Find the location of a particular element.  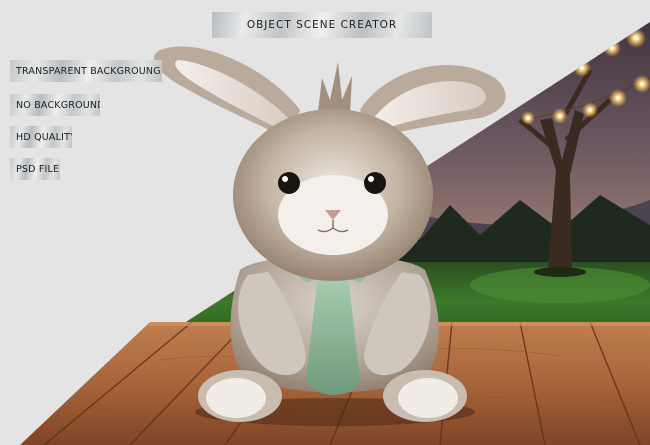

feature-badge-psd-file: PSD FILE is located at coordinates (35, 169).